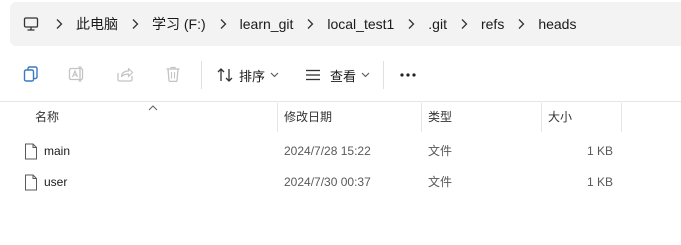 The width and height of the screenshot is (681, 245). Describe the element at coordinates (267, 24) in the screenshot. I see `breadcrumb-item-learn-git: learn_git` at that location.